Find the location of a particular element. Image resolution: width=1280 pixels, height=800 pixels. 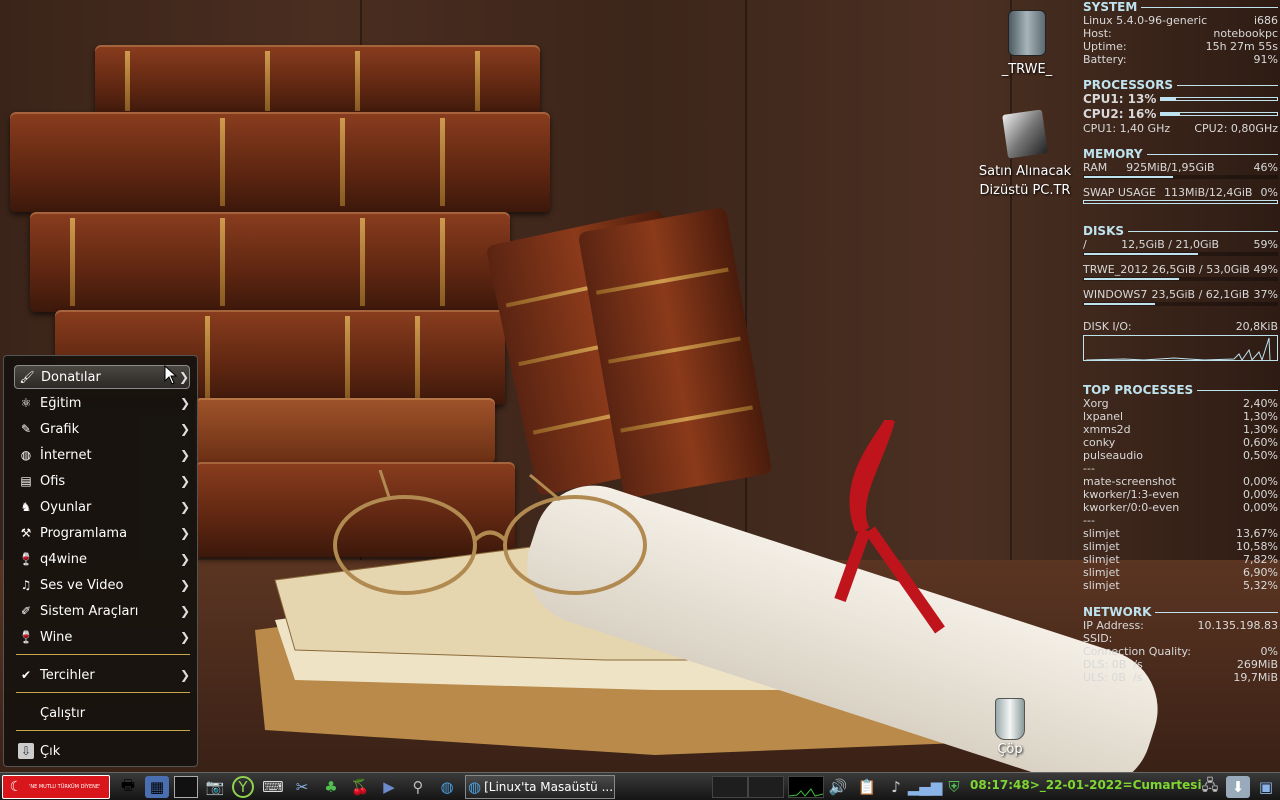

keyboard-icon: ⌨ is located at coordinates (273, 787).